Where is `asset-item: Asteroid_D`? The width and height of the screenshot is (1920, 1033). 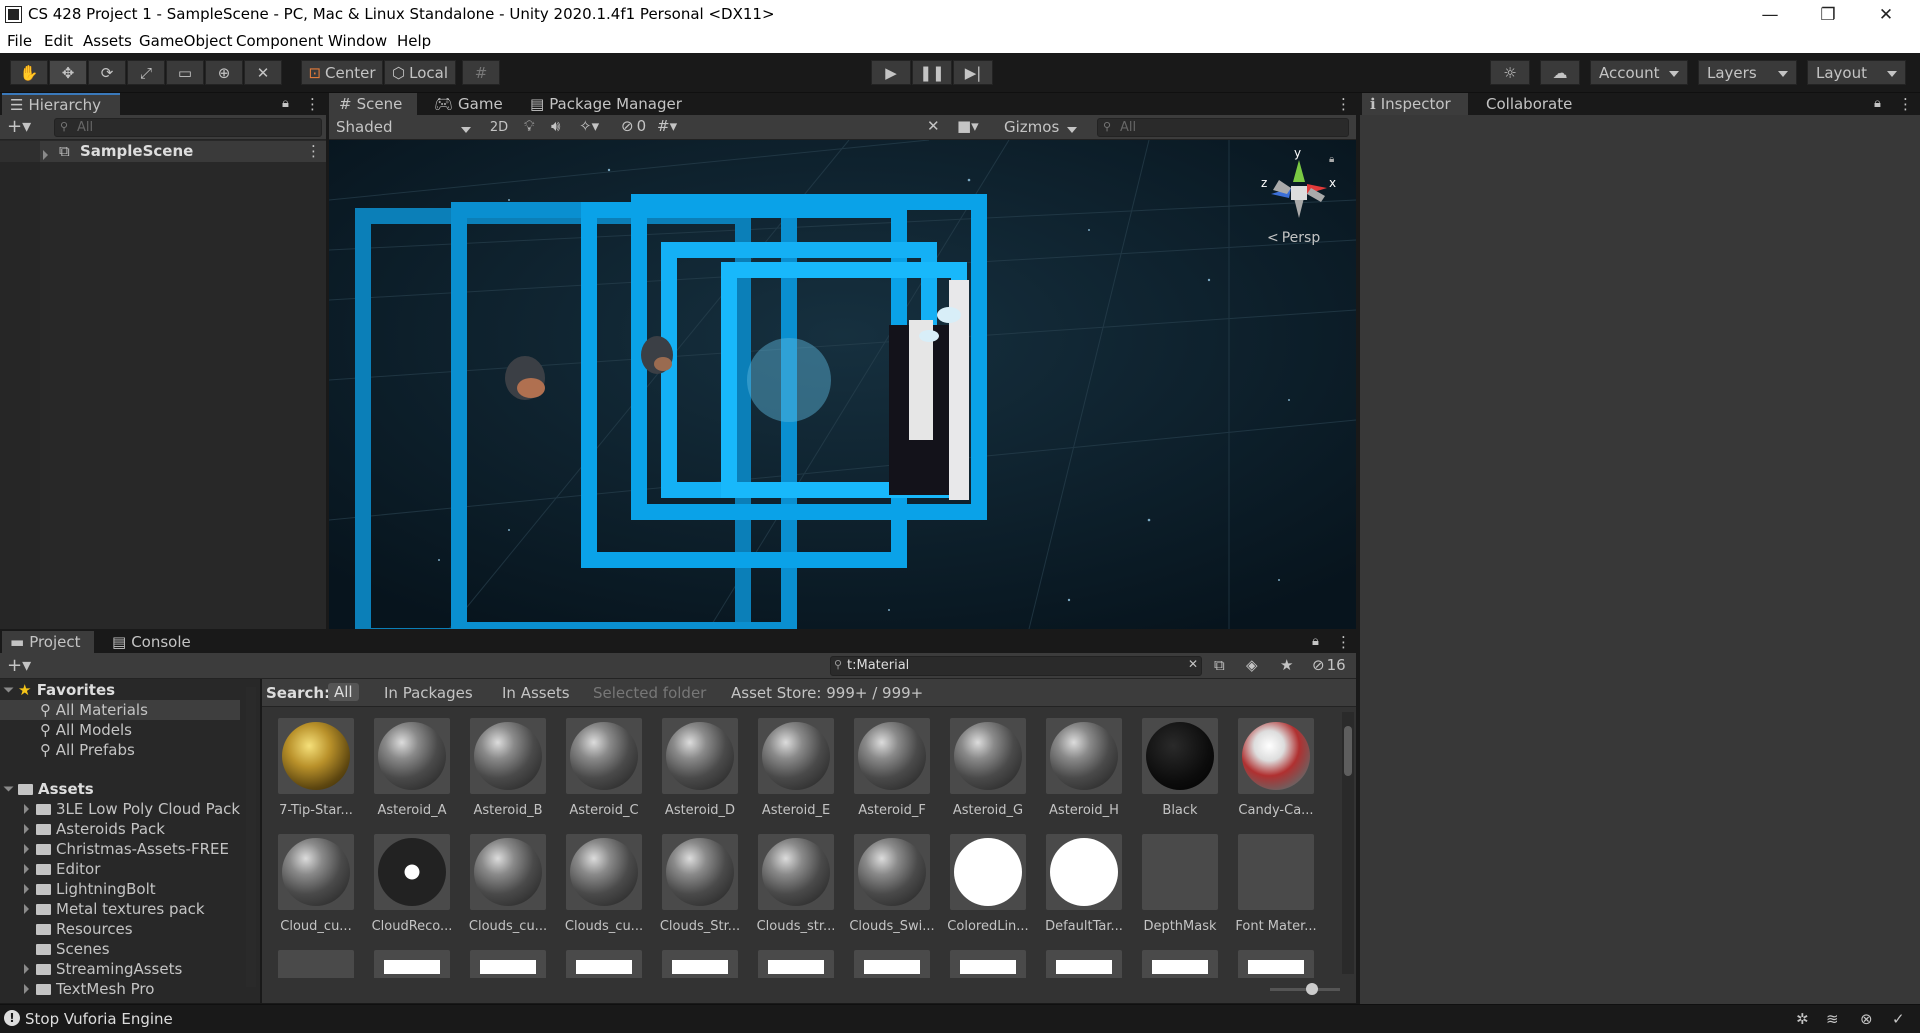 asset-item: Asteroid_D is located at coordinates (693, 773).